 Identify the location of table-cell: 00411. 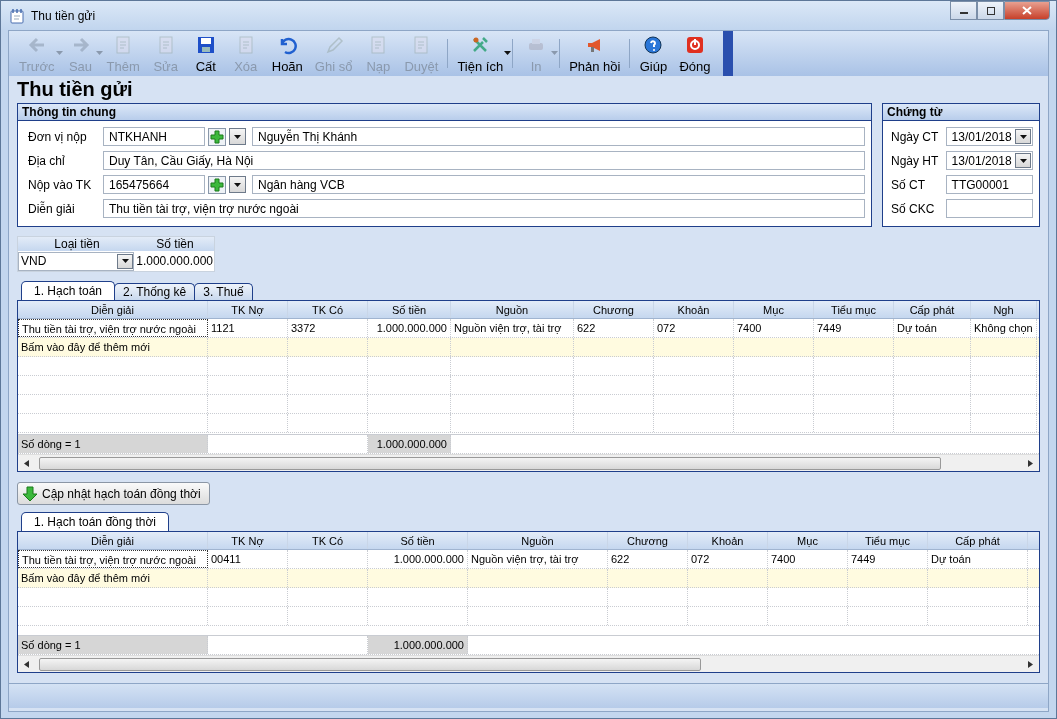
(248, 559).